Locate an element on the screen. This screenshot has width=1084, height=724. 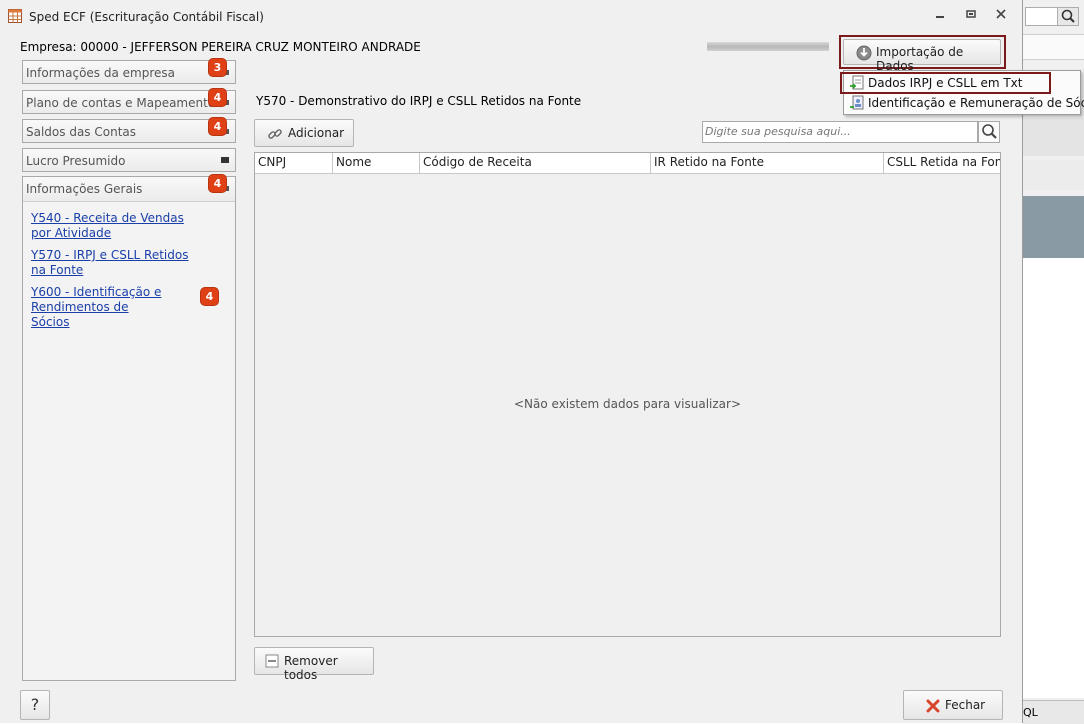
link-y540: Y540 - Receita de Vendas por Atividade is located at coordinates (116, 226).